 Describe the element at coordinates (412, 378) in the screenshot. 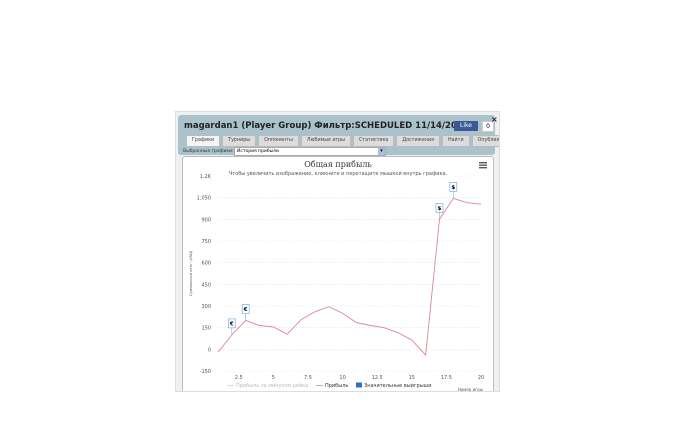

I see `x-tick-label: 15` at that location.